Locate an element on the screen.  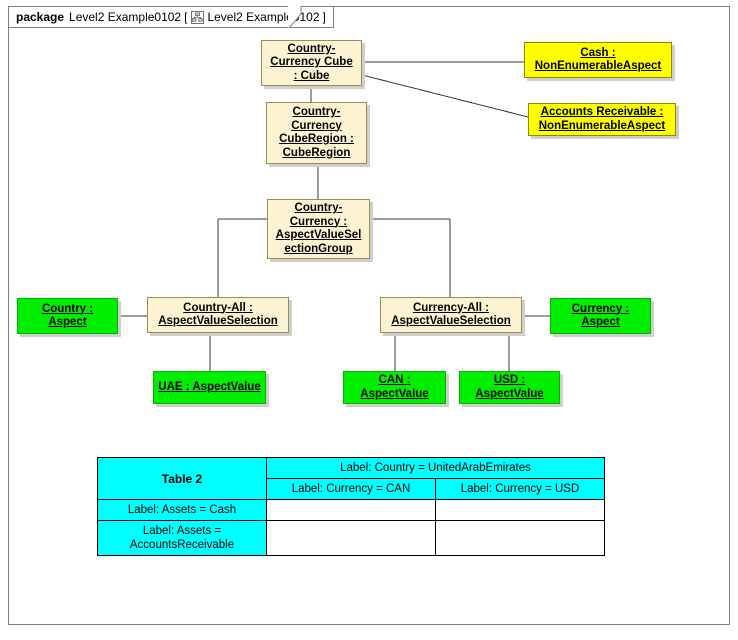
table-currency-usd-header: Label: Currency = USD is located at coordinates (520, 489).